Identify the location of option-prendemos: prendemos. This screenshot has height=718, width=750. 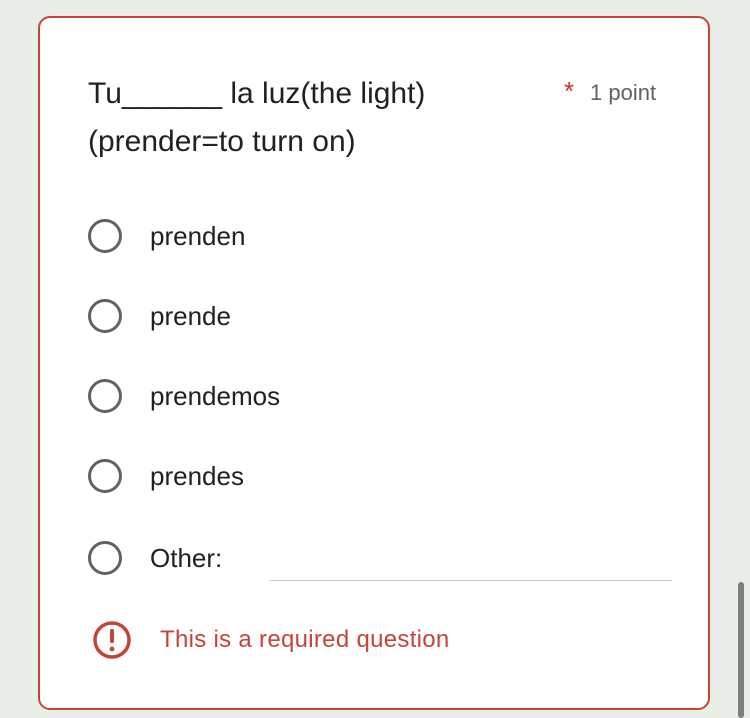
(184, 396).